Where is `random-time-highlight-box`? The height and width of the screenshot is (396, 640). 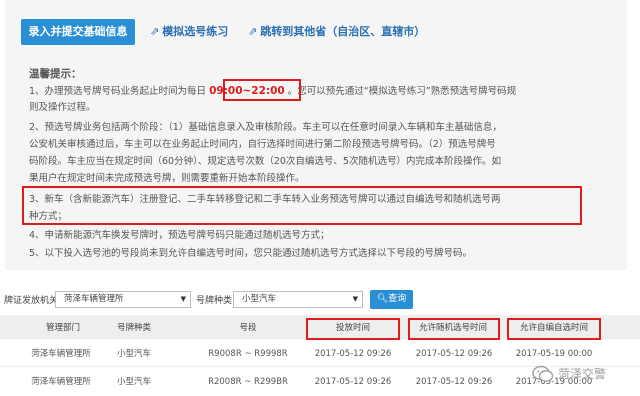
random-time-highlight-box is located at coordinates (454, 329).